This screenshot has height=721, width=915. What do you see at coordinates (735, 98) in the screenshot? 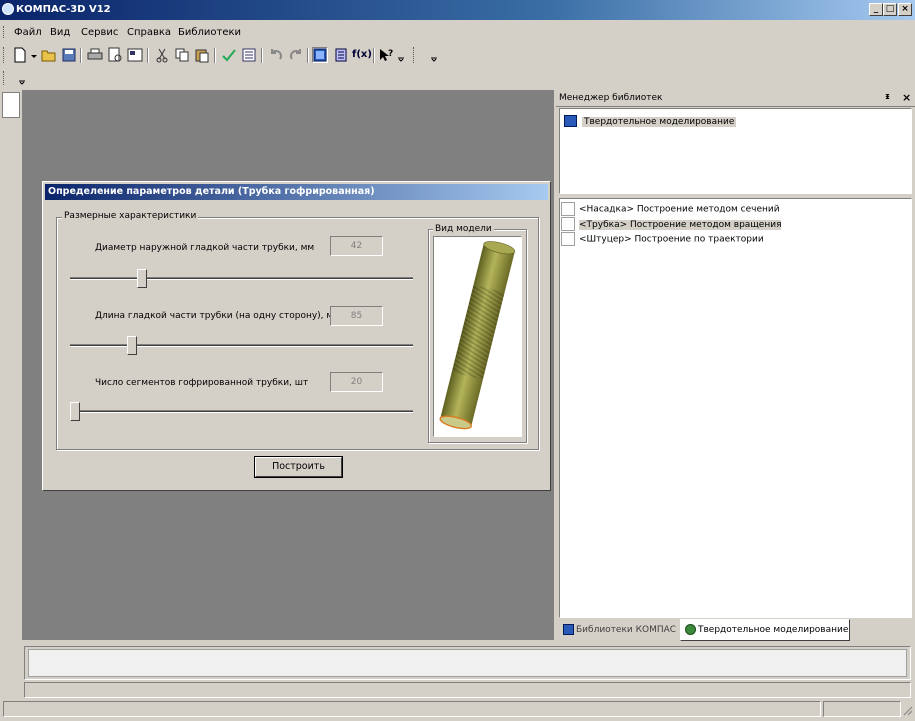
I see `library-manager-header: Менеджер библиотек ᵻ ×` at bounding box center [735, 98].